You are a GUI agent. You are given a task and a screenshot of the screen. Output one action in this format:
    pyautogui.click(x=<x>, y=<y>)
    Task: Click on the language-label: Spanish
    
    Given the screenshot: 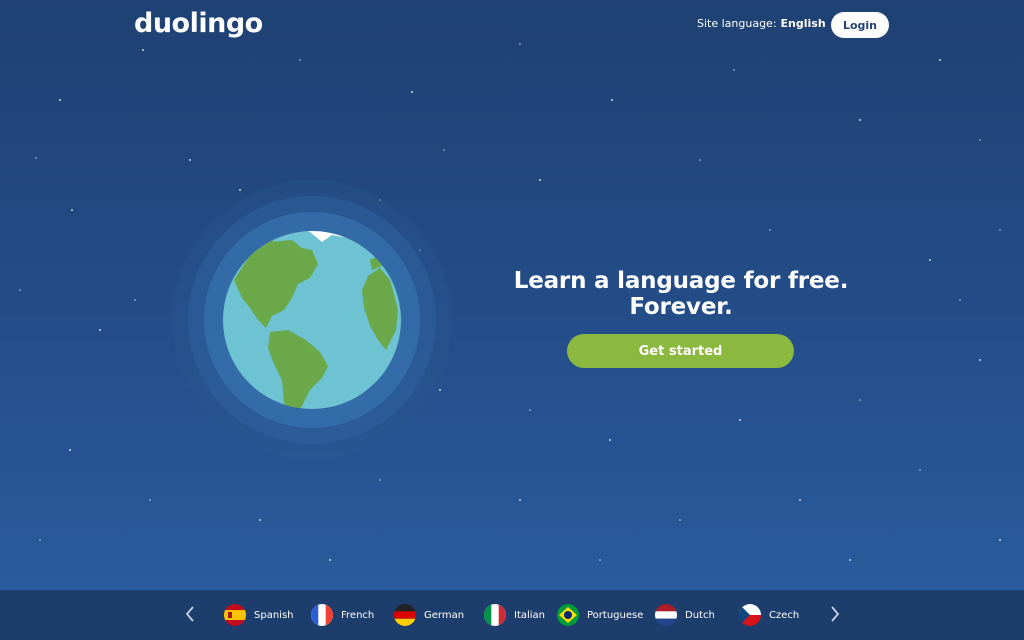 What is the action you would take?
    pyautogui.click(x=274, y=615)
    